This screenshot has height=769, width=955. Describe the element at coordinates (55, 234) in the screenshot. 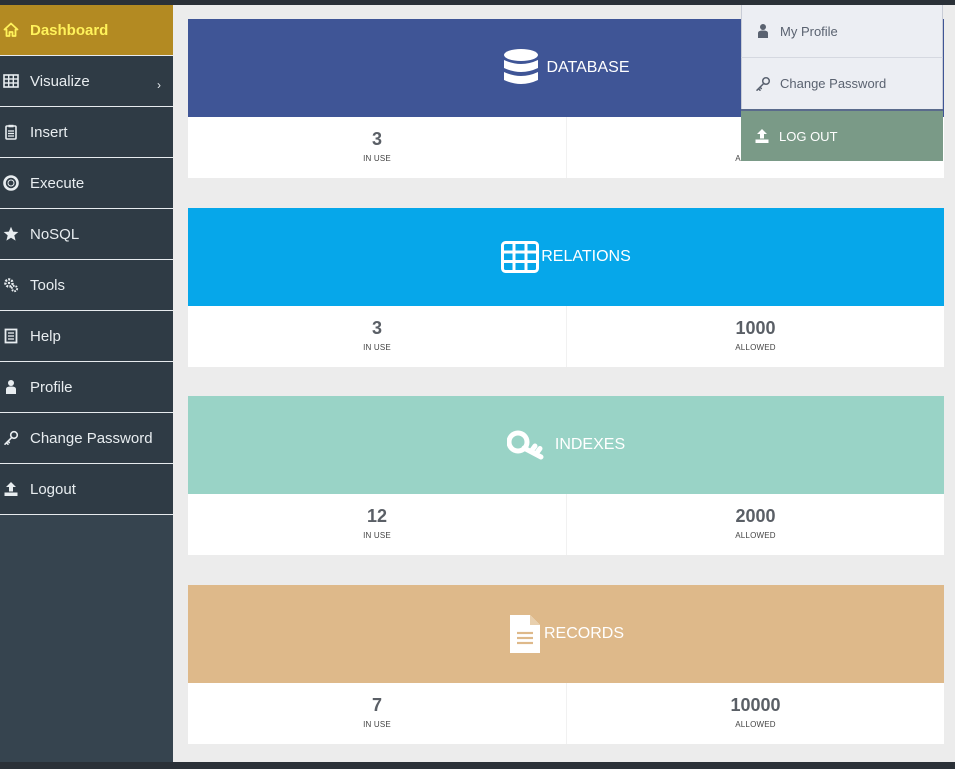

I see `sidebar-item-label: NoSQL` at that location.